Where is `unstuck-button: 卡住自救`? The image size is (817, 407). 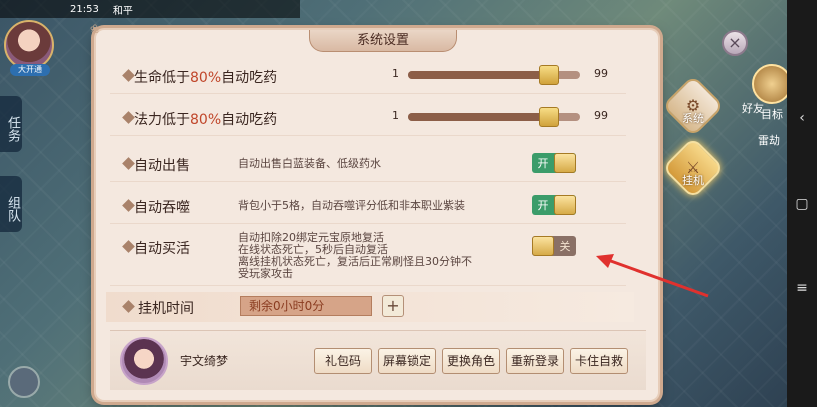
unstuck-button: 卡住自救 is located at coordinates (599, 361).